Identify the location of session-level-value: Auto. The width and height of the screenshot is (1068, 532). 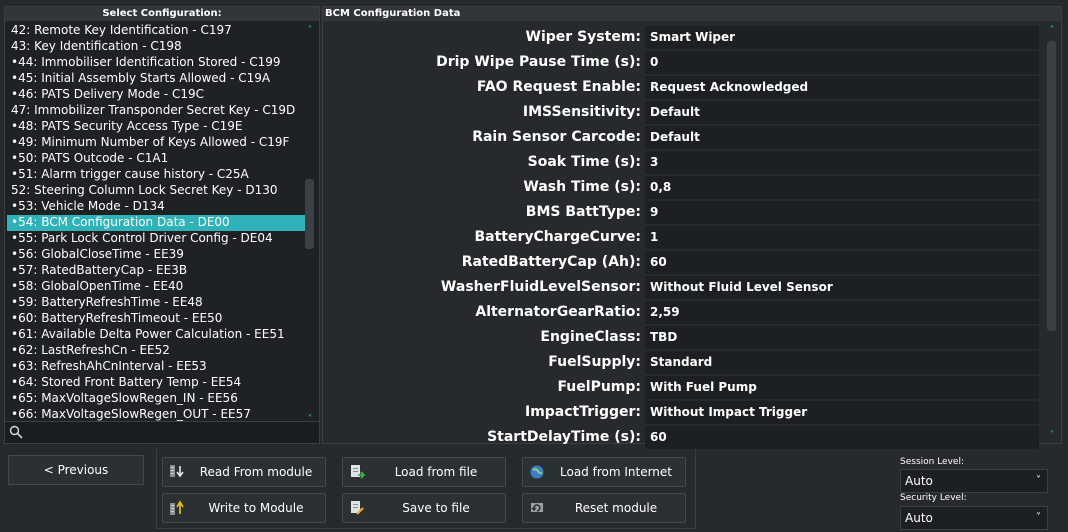
(919, 481).